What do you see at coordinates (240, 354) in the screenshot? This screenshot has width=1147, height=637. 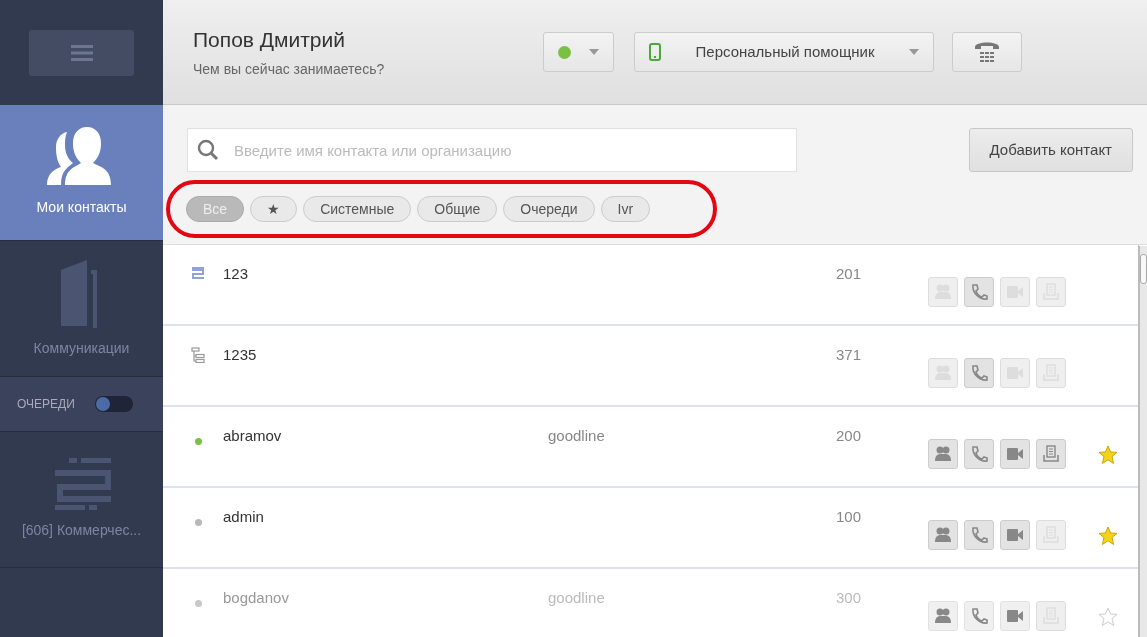 I see `contact-name: 1235` at bounding box center [240, 354].